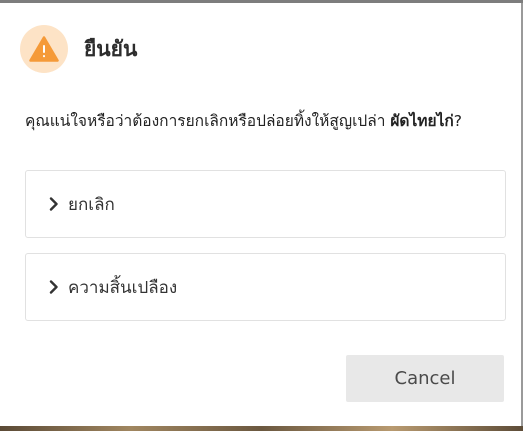 The height and width of the screenshot is (431, 523). Describe the element at coordinates (111, 48) in the screenshot. I see `dialog-title: ยืนยัน` at that location.